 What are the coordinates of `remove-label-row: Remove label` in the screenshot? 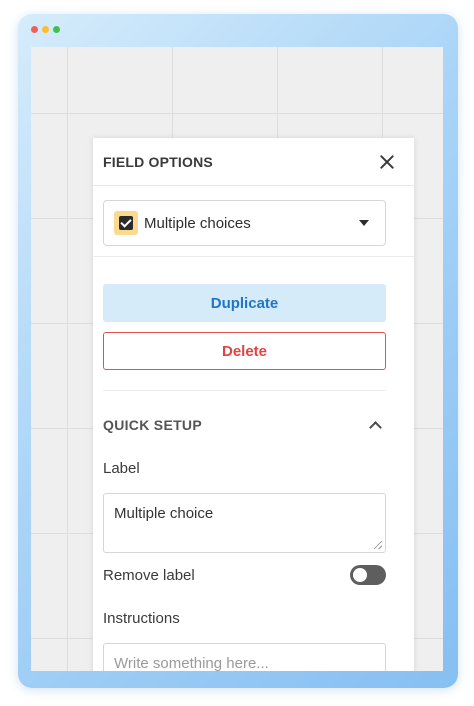 It's located at (244, 575).